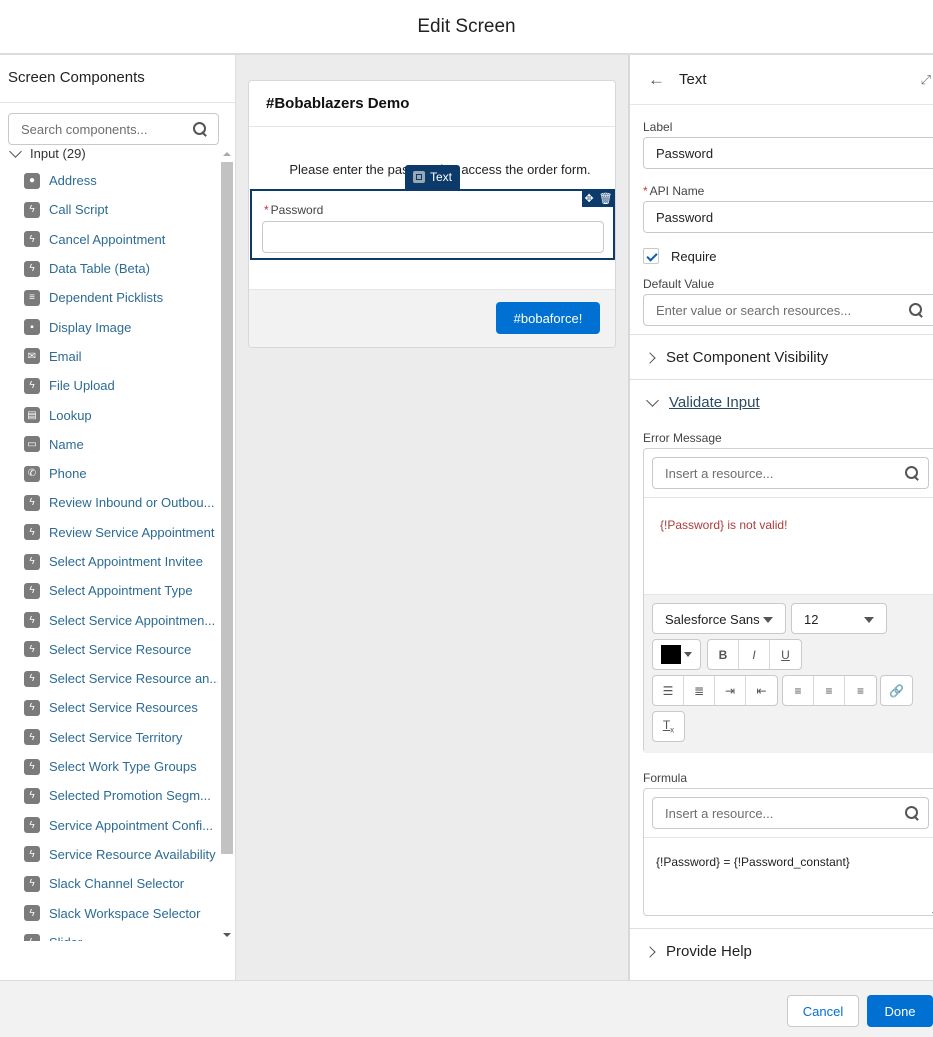  Describe the element at coordinates (109, 912) in the screenshot. I see `list-item: ϟ Slack Workspace Selector` at that location.